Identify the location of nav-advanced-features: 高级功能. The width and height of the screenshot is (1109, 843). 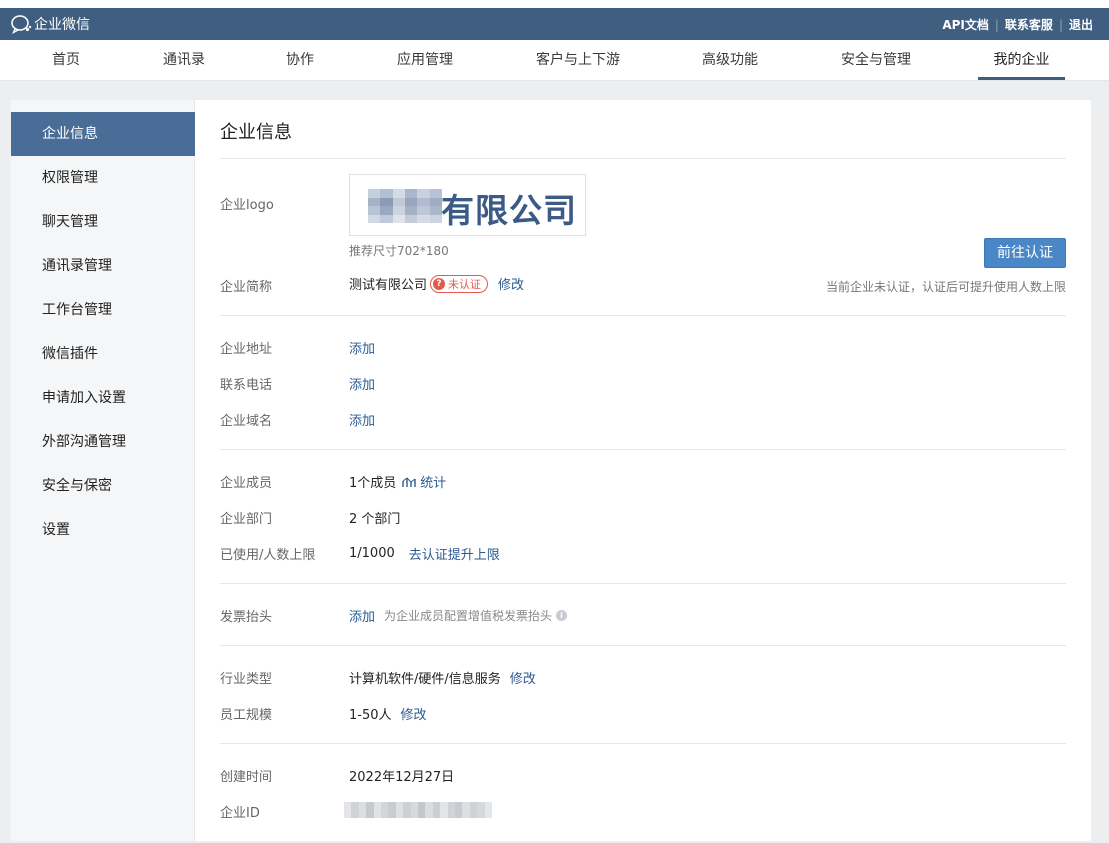
(730, 60).